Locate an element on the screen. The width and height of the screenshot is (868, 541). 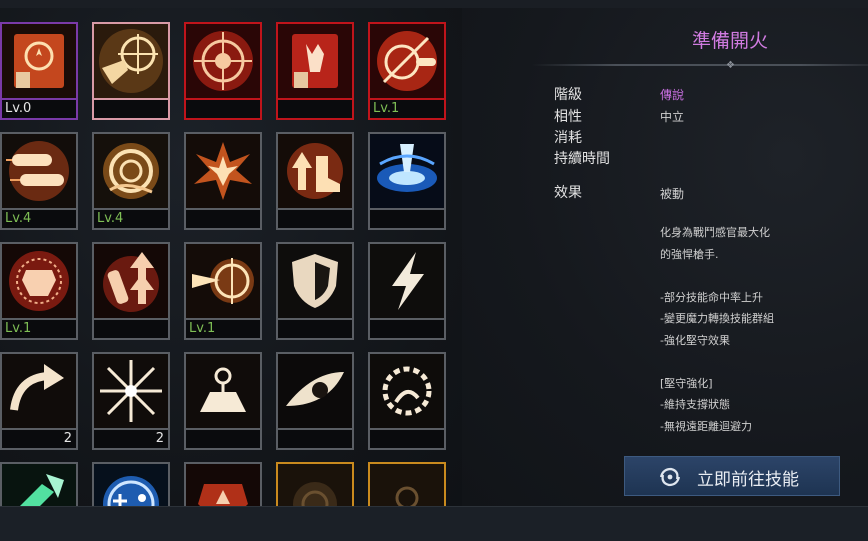
description-line: -變更魔力轉換技能群組 is located at coordinates (717, 318).